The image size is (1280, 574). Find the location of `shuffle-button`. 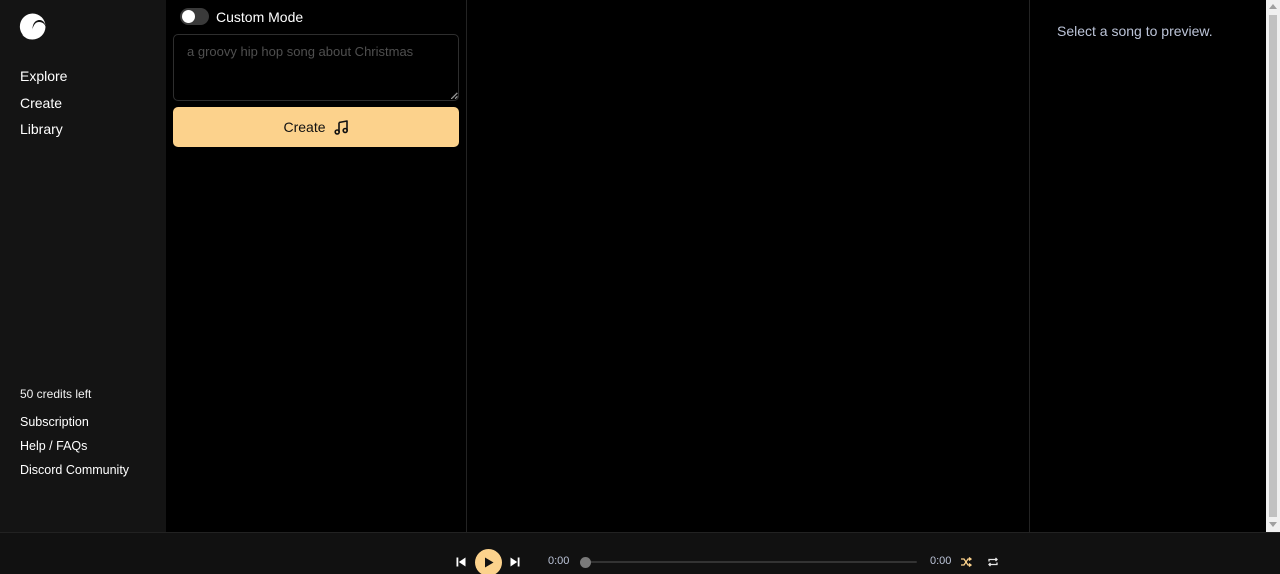

shuffle-button is located at coordinates (966, 562).